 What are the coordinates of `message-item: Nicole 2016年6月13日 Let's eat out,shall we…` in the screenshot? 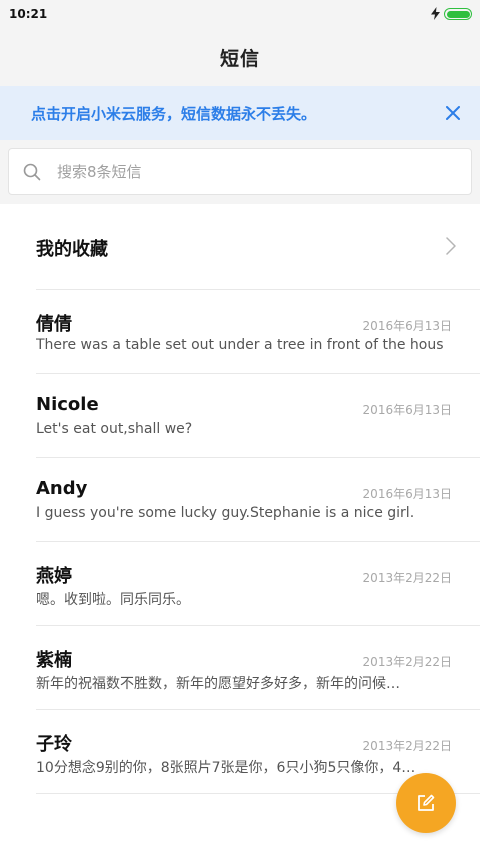 It's located at (258, 416).